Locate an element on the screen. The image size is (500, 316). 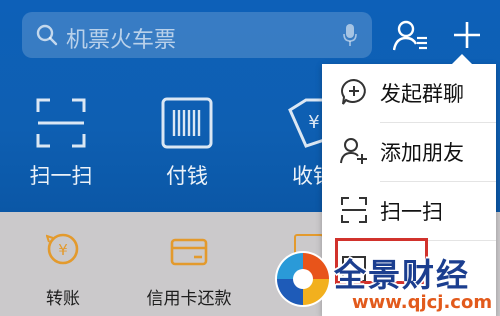
search-placeholder: 机票火车票 is located at coordinates (121, 40).